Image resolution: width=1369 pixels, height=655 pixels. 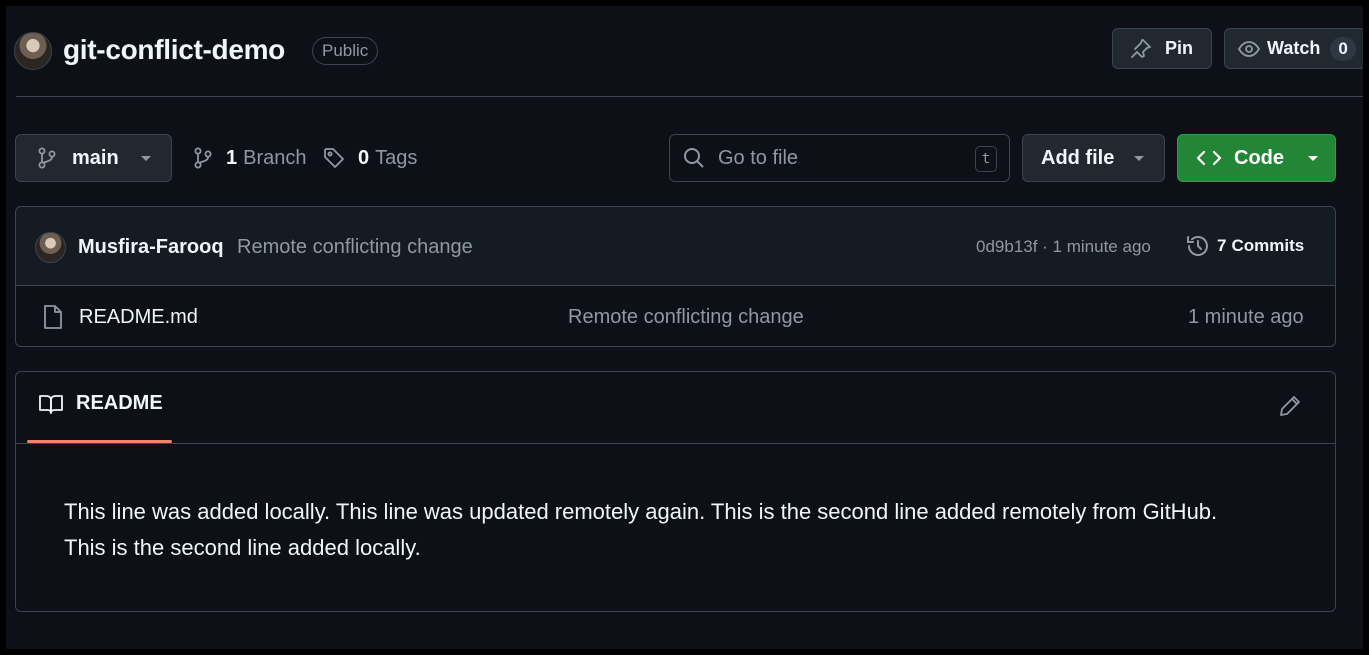 What do you see at coordinates (689, 96) in the screenshot?
I see `header-divider` at bounding box center [689, 96].